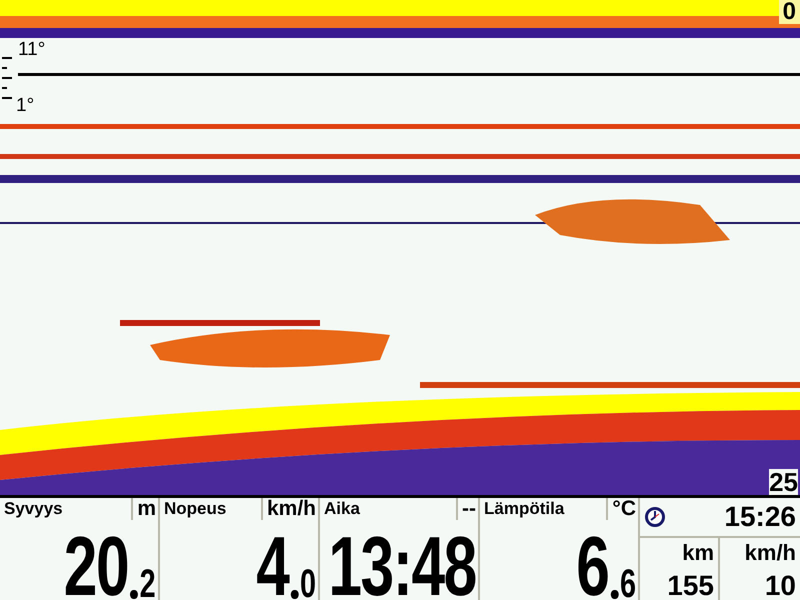  Describe the element at coordinates (770, 551) in the screenshot. I see `trip-unit: km/h` at that location.